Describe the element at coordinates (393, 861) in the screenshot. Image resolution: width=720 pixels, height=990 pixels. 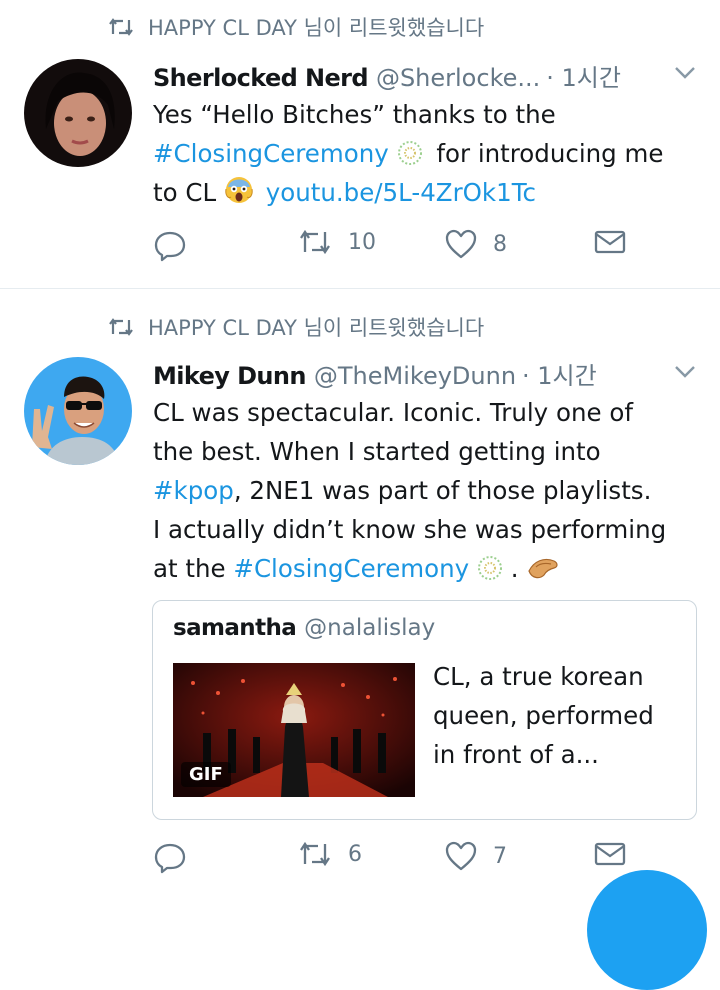
I see `tweet-actions: 6 7` at that location.